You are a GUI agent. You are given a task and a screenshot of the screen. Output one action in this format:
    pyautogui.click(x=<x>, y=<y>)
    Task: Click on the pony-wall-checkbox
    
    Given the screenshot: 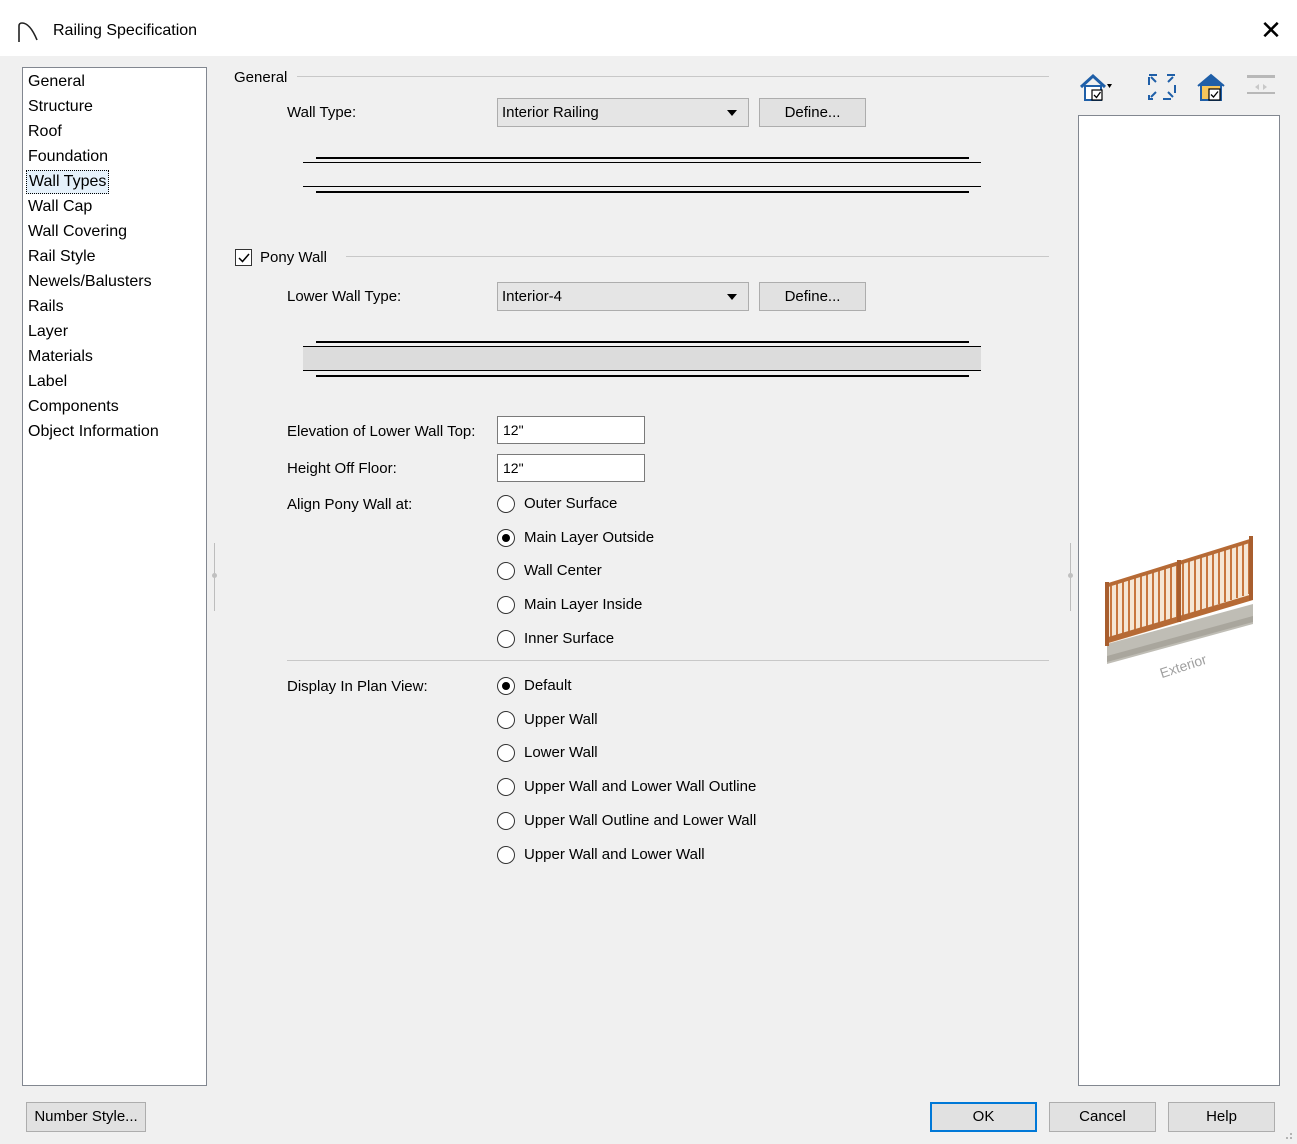 What is the action you would take?
    pyautogui.click(x=243, y=257)
    